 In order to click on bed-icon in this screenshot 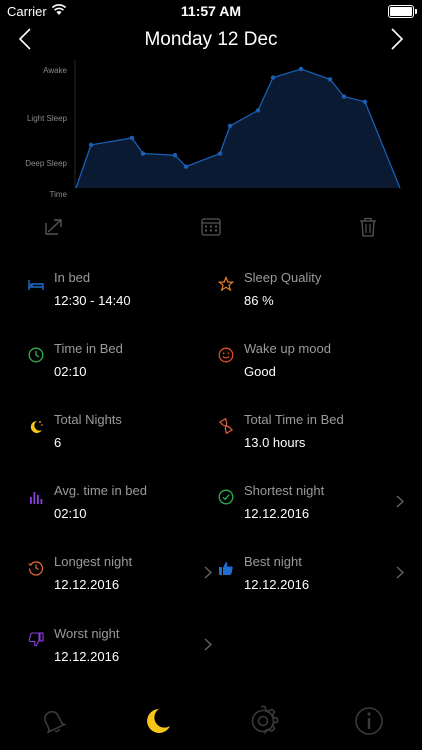, I will do `click(36, 285)`.